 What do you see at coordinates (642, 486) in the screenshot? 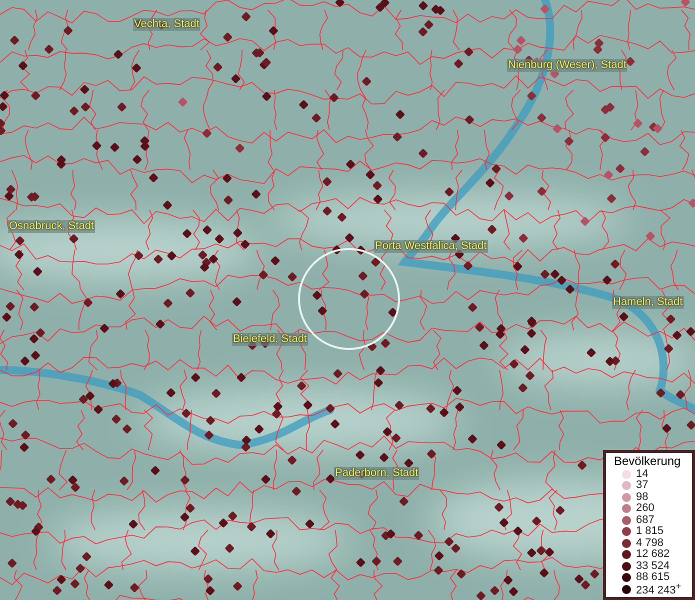
I see `legend-value: 37` at bounding box center [642, 486].